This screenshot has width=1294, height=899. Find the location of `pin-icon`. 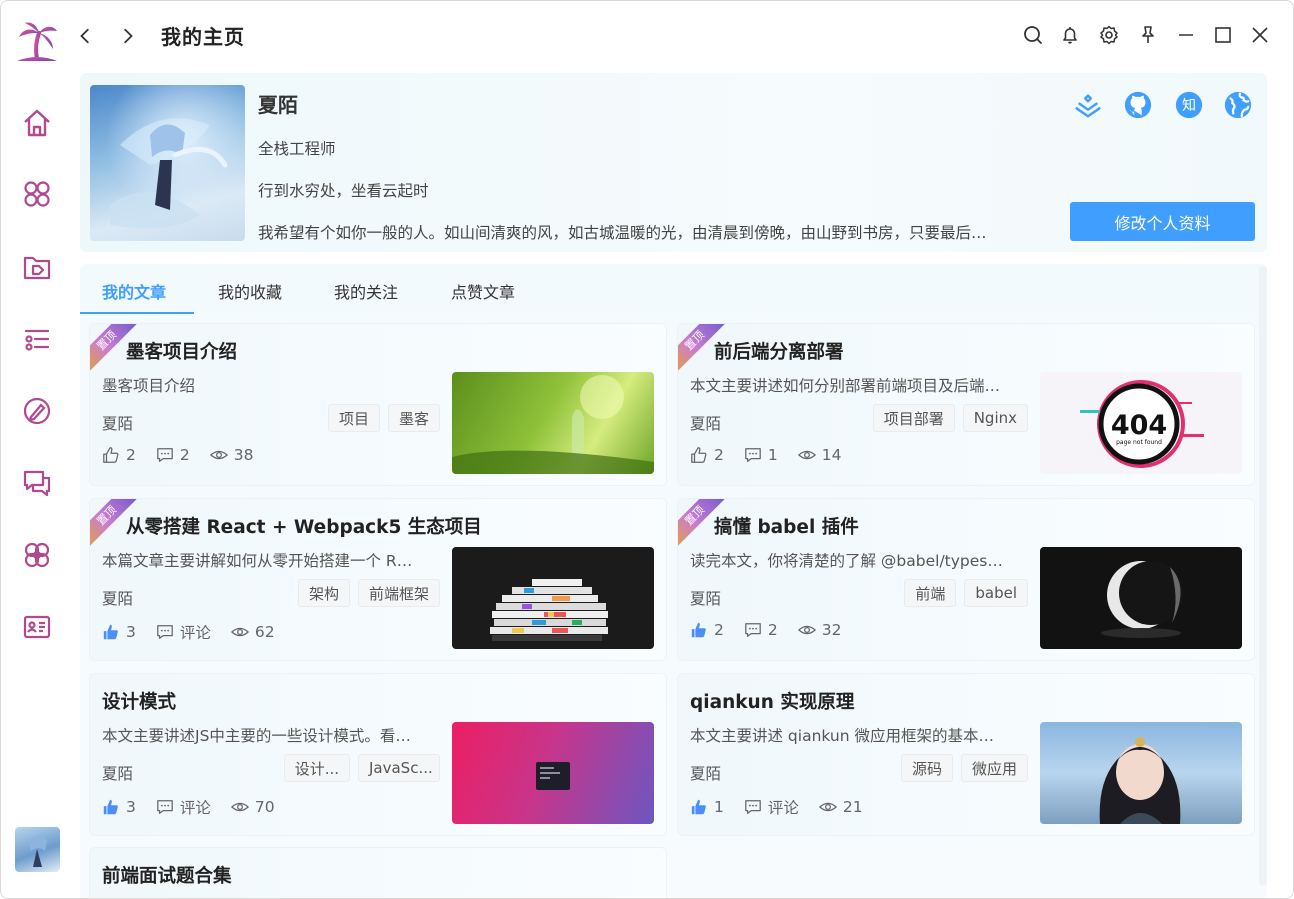

pin-icon is located at coordinates (1148, 35).